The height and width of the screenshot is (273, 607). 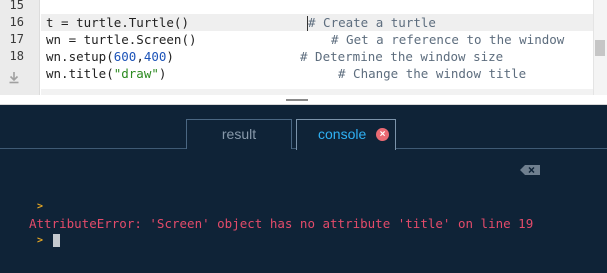 What do you see at coordinates (16, 22) in the screenshot?
I see `line-number: 16` at bounding box center [16, 22].